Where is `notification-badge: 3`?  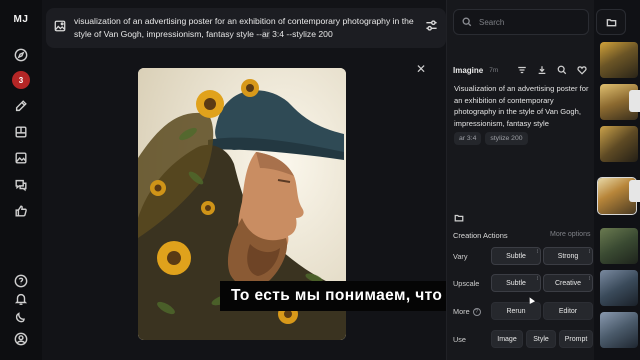
notification-badge: 3 is located at coordinates (21, 80).